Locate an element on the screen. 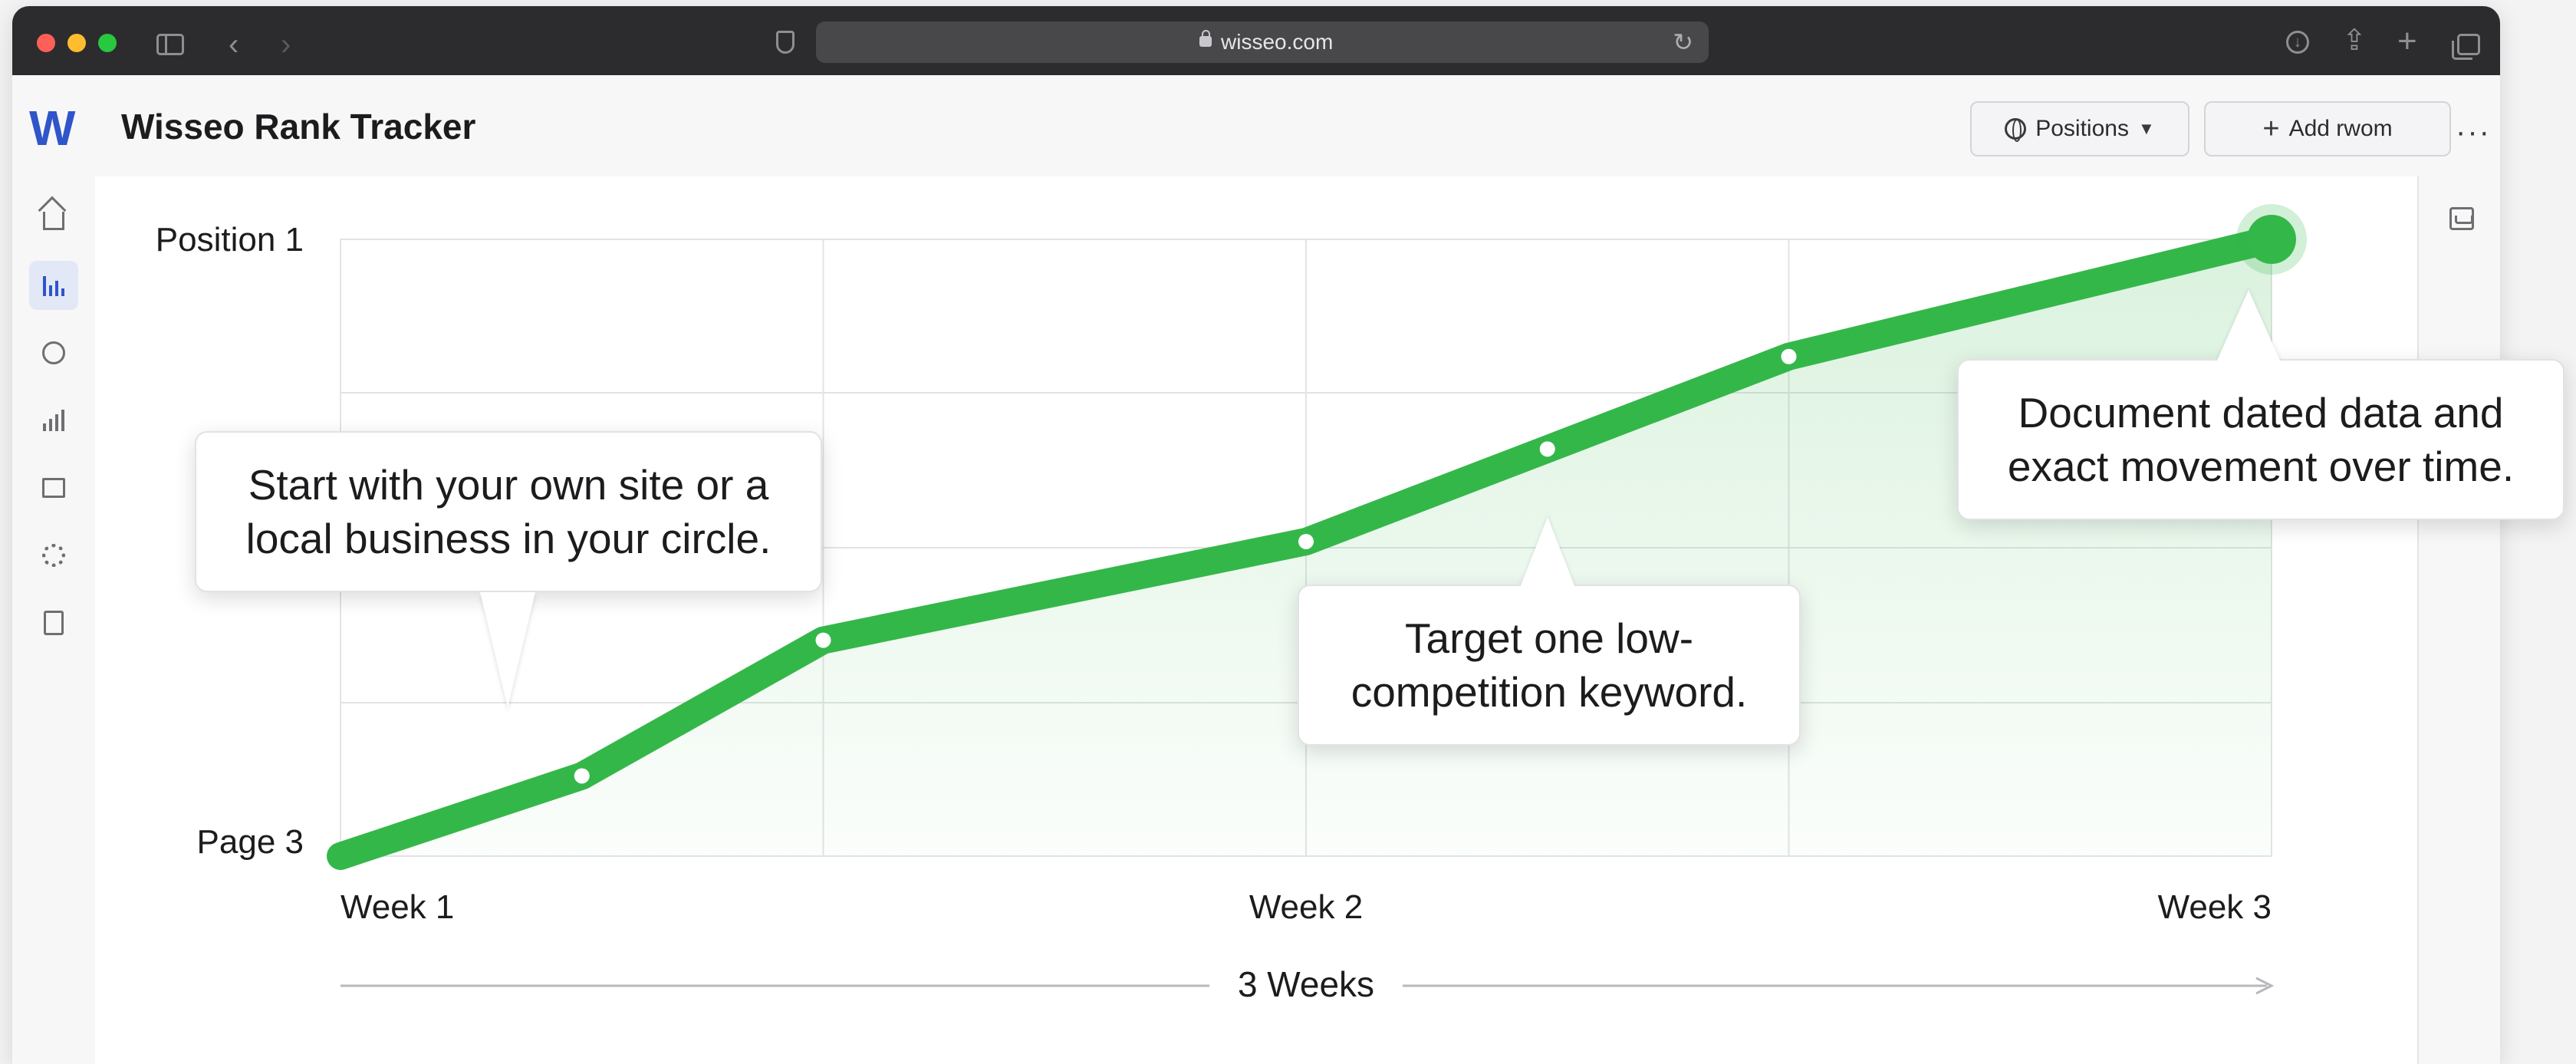 Image resolution: width=2576 pixels, height=1064 pixels. add-button: + Add rwom is located at coordinates (2327, 128).